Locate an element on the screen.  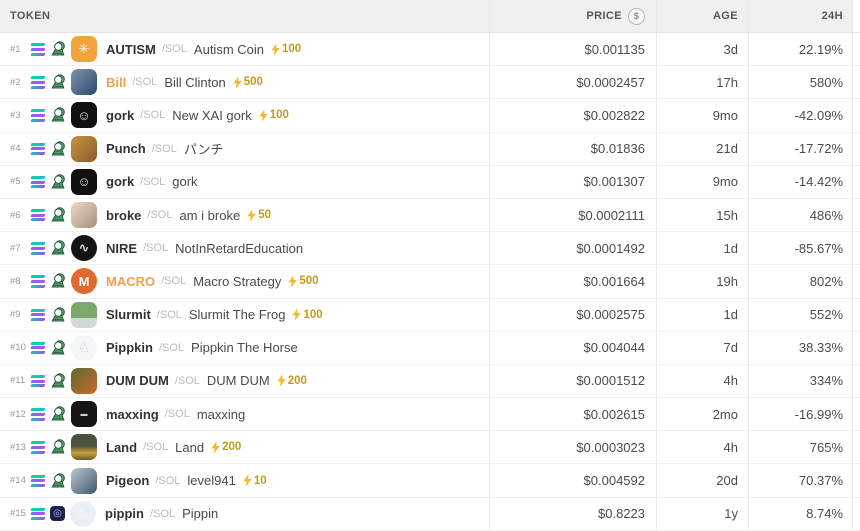
age-cell: 4h is located at coordinates (702, 381).